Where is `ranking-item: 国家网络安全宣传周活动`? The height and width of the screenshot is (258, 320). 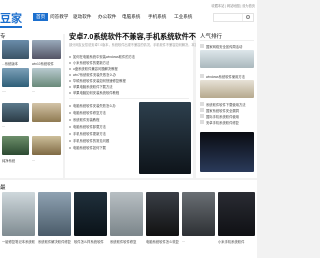 ranking-item: 国家网络安全宣传周活动 is located at coordinates (221, 46).